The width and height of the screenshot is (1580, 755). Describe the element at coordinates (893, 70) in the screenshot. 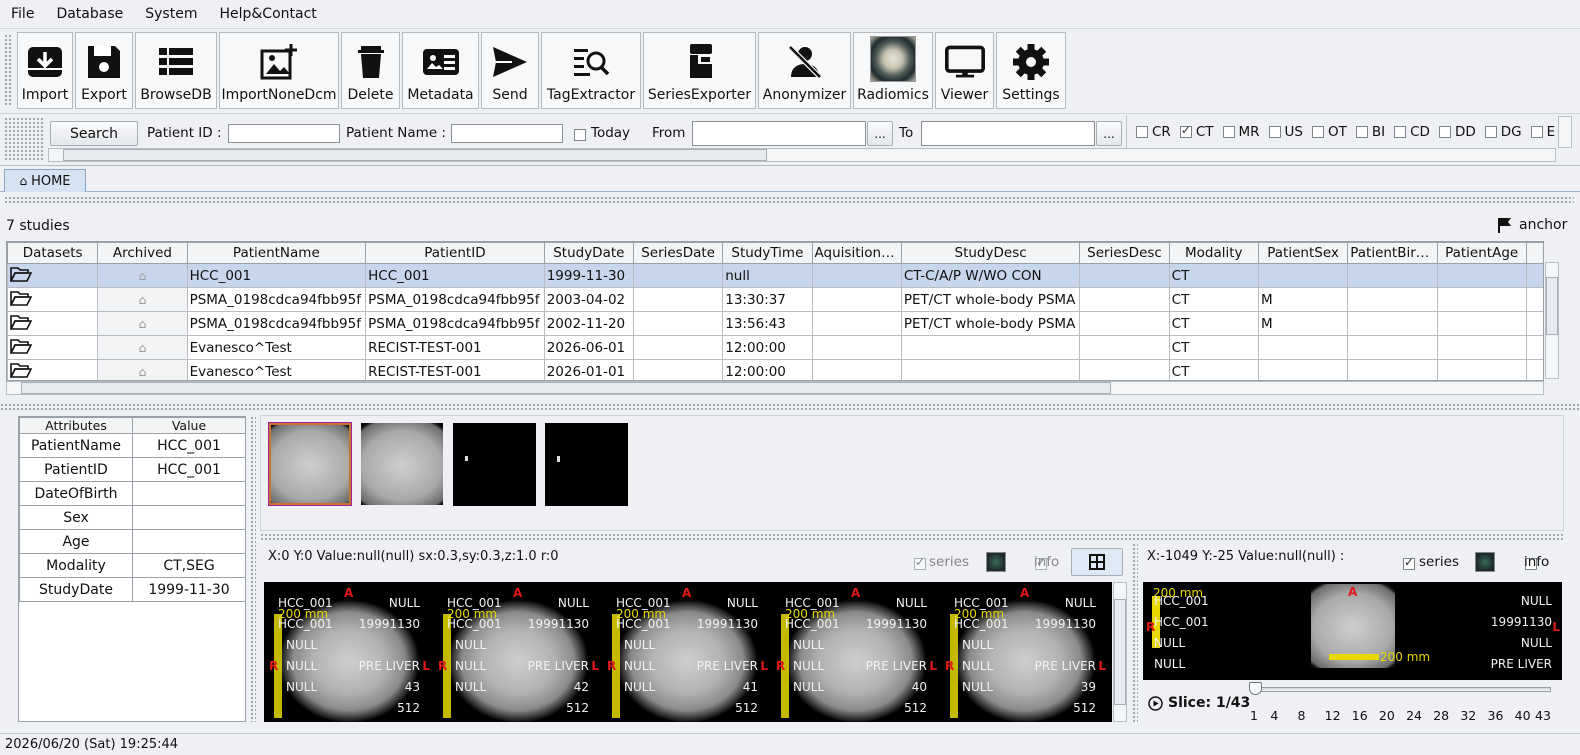

I see `radiomics-button: Radiomics` at that location.